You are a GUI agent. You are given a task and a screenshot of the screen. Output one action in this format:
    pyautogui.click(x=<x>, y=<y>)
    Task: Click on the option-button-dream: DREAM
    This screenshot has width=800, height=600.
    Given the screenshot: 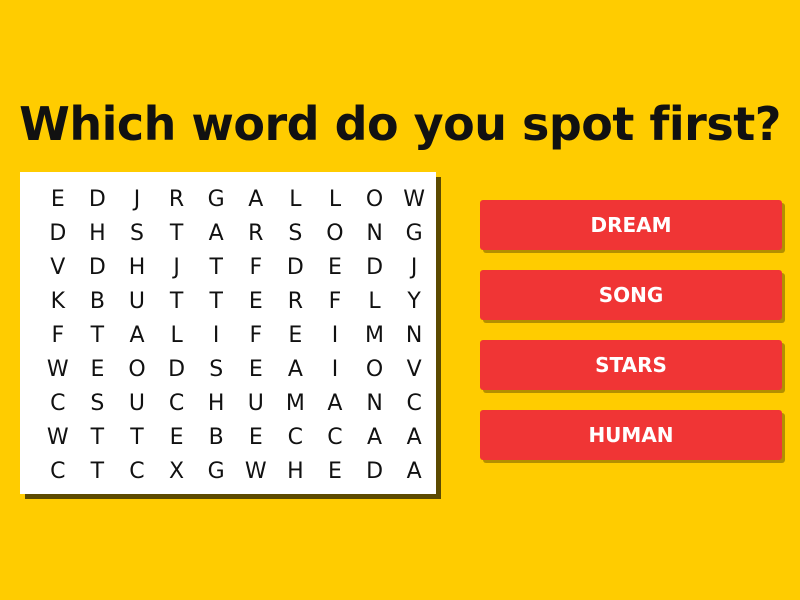 What is the action you would take?
    pyautogui.click(x=631, y=225)
    